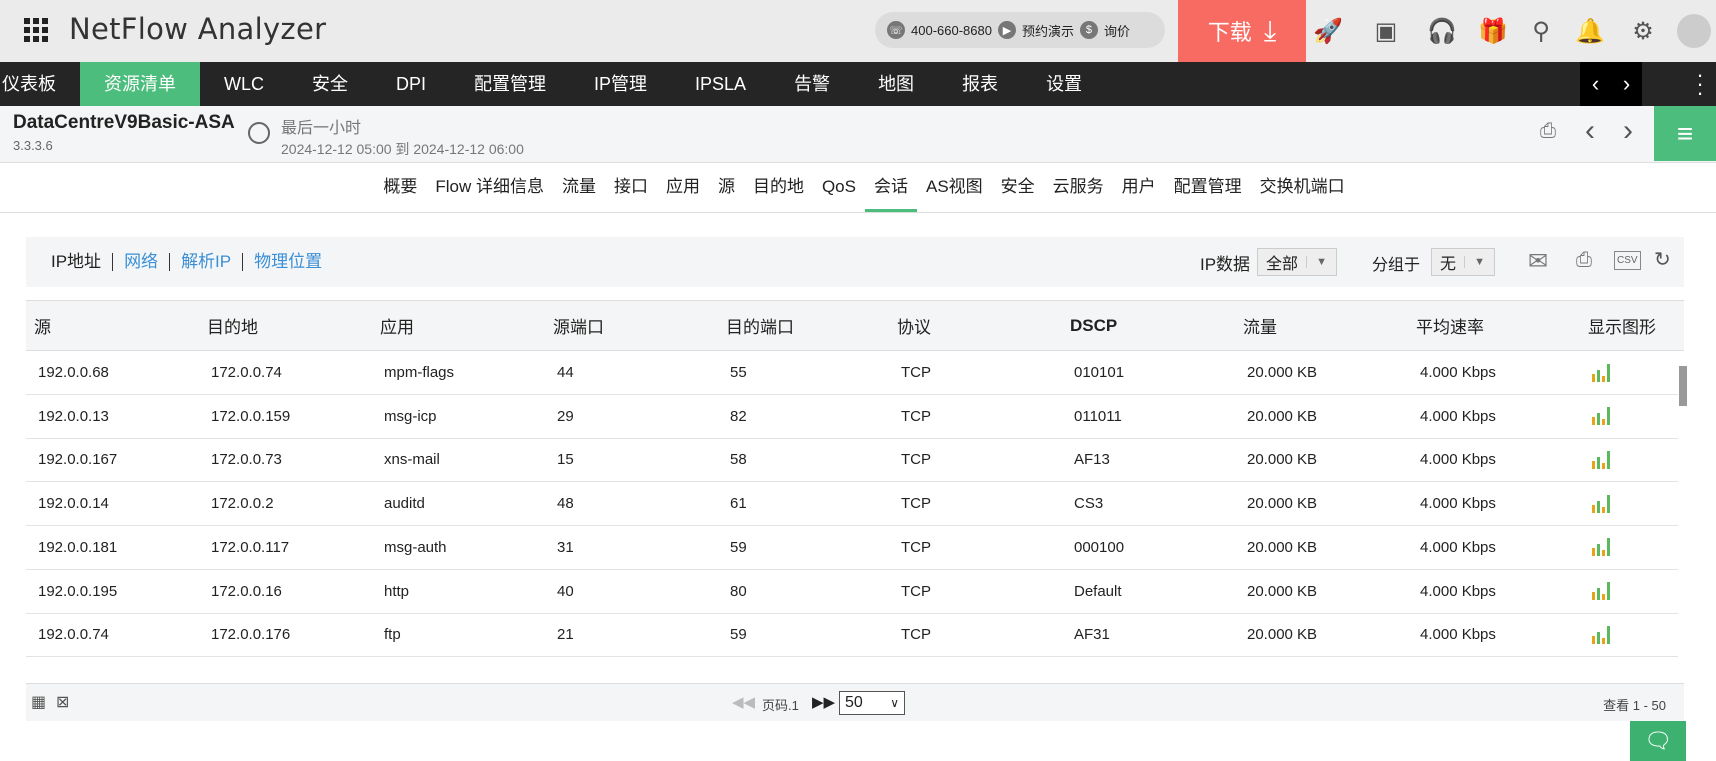  What do you see at coordinates (140, 262) in the screenshot?
I see `view-network: 网络` at bounding box center [140, 262].